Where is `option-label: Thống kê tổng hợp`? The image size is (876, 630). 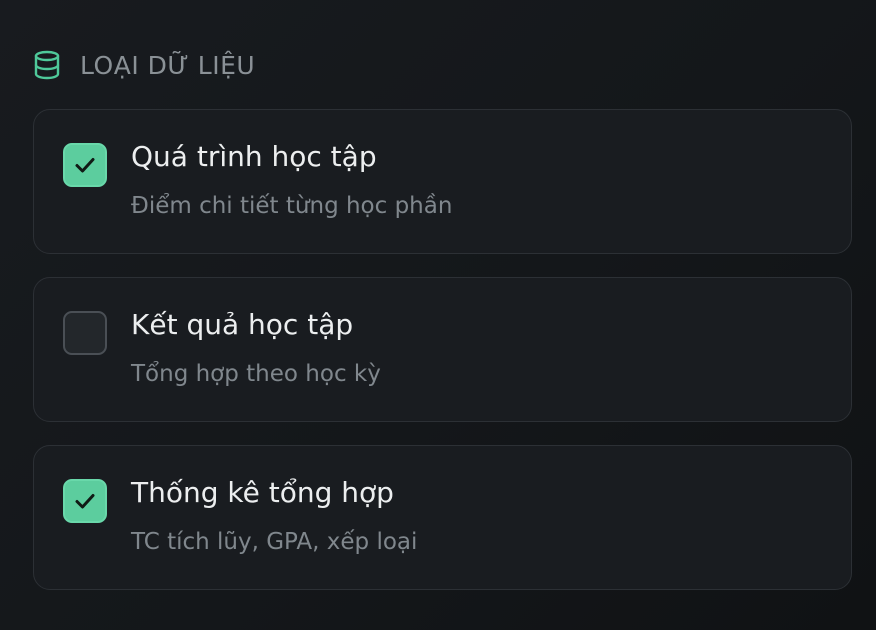
option-label: Thống kê tổng hợp is located at coordinates (262, 492).